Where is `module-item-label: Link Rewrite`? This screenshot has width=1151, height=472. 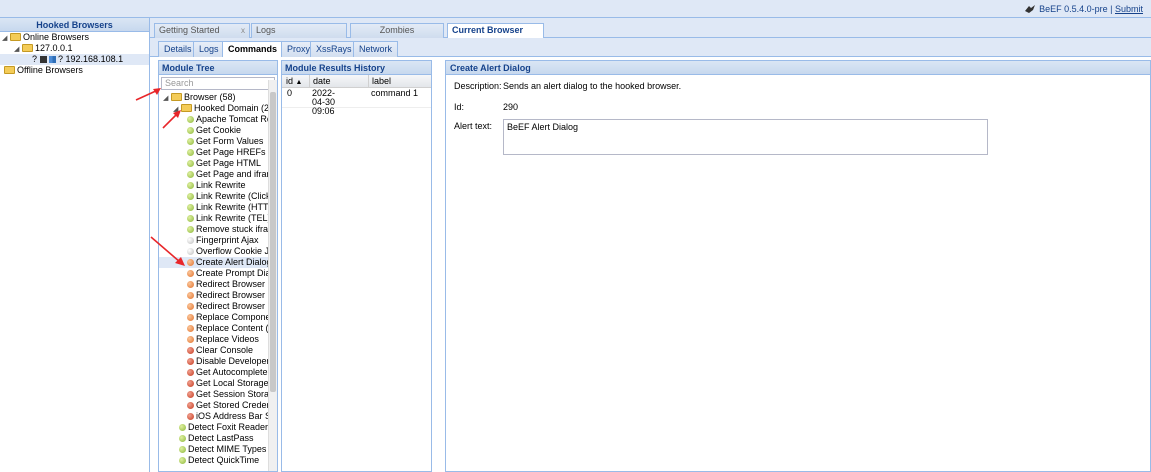 module-item-label: Link Rewrite is located at coordinates (221, 185).